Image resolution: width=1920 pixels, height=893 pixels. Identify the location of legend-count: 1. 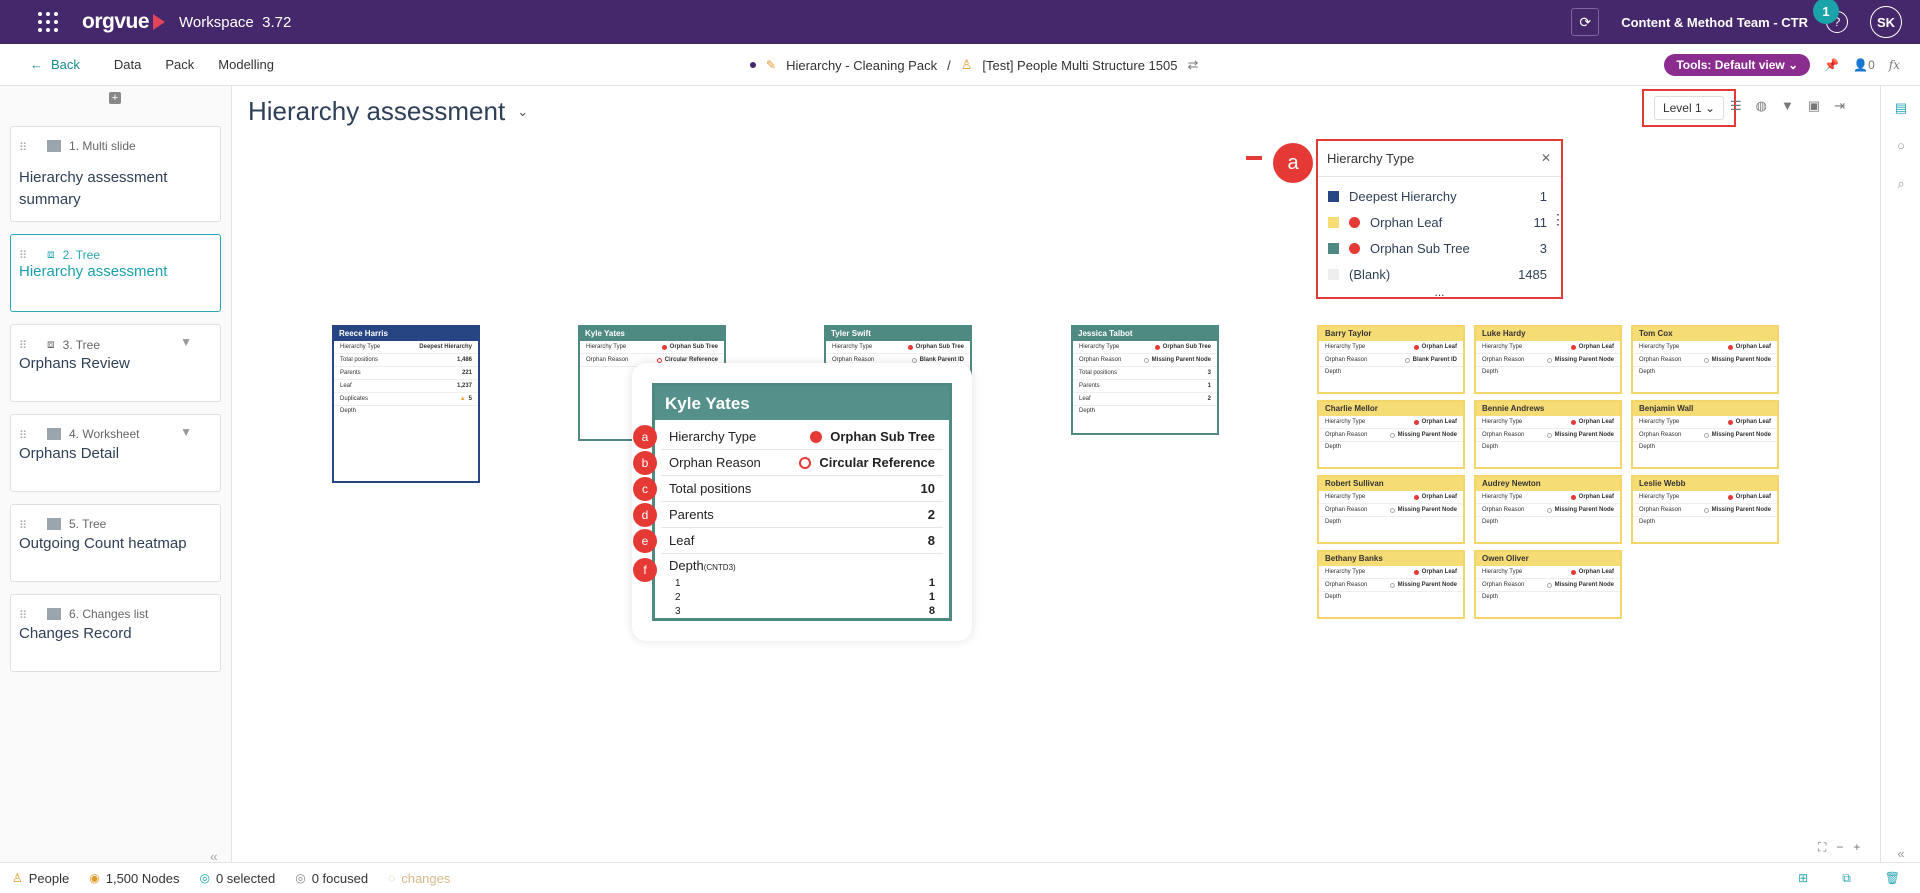
(1543, 196).